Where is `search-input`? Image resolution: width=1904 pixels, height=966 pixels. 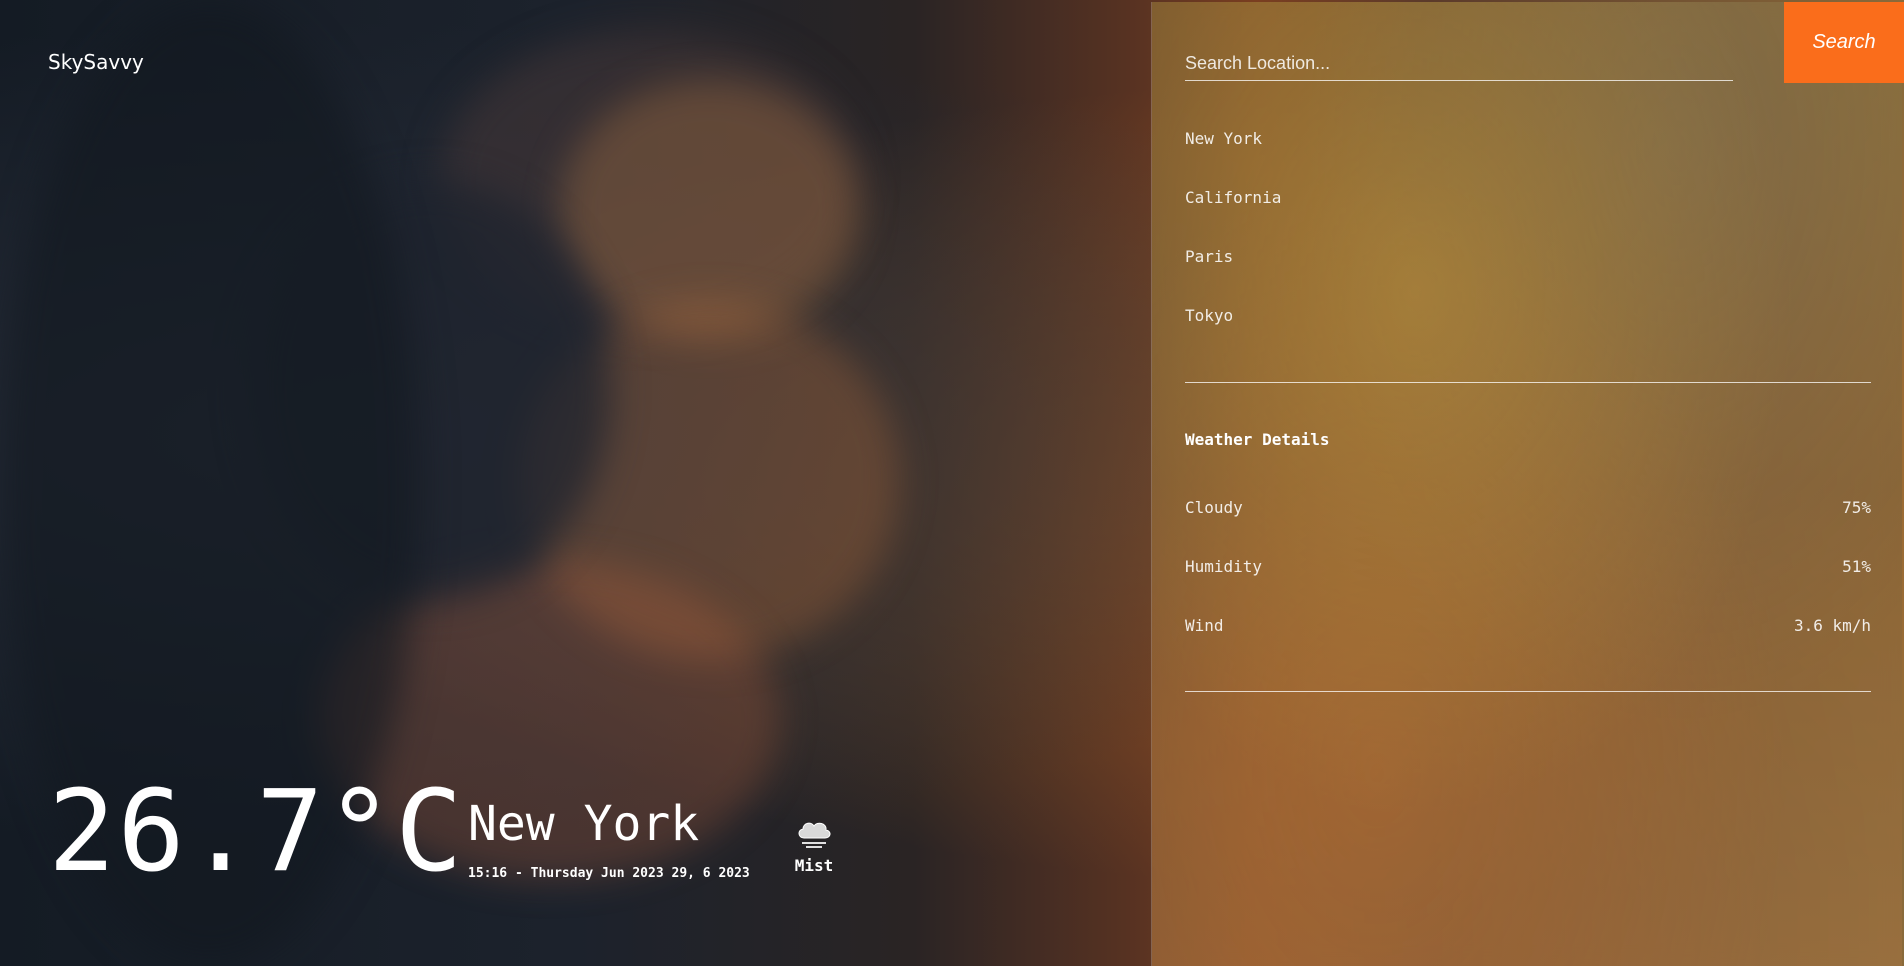
search-input is located at coordinates (1459, 63).